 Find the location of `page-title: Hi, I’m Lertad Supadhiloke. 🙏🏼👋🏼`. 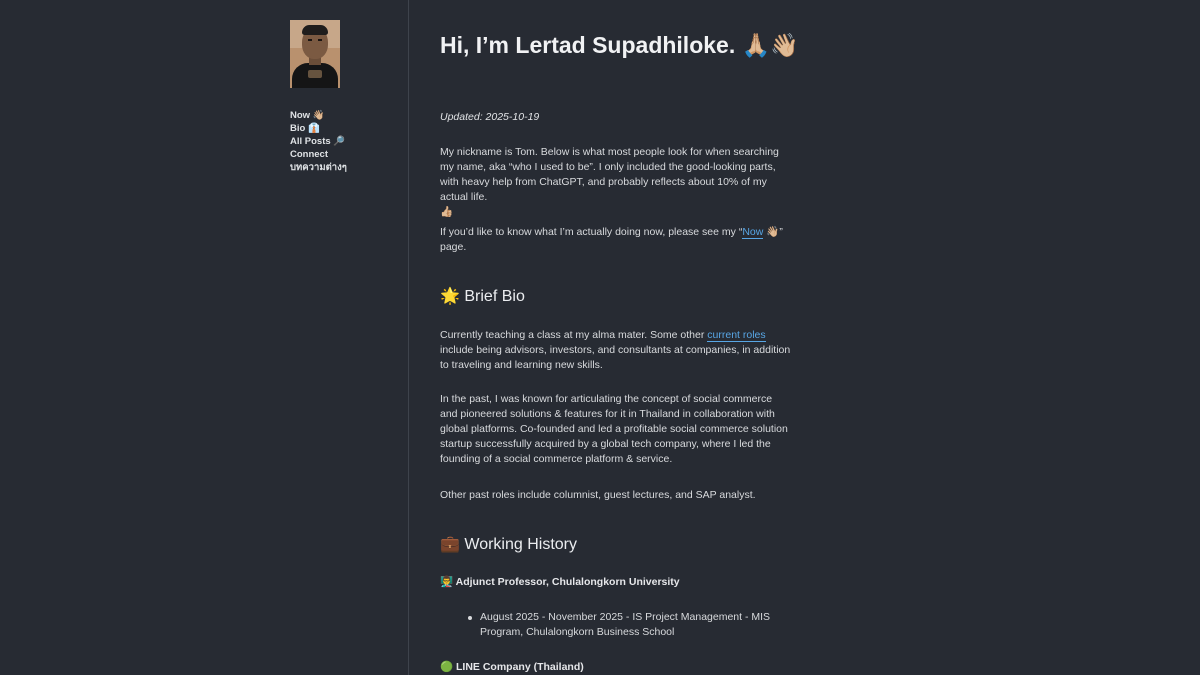

page-title: Hi, I’m Lertad Supadhiloke. 🙏🏼👋🏼 is located at coordinates (619, 45).